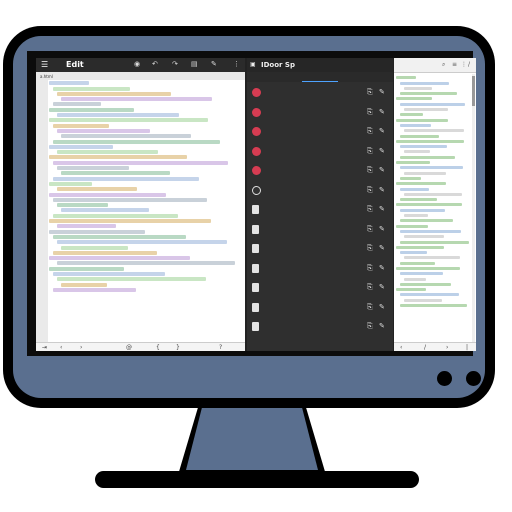 The image size is (512, 512). Describe the element at coordinates (425, 347) in the screenshot. I see `symbol-key-icon: /` at that location.